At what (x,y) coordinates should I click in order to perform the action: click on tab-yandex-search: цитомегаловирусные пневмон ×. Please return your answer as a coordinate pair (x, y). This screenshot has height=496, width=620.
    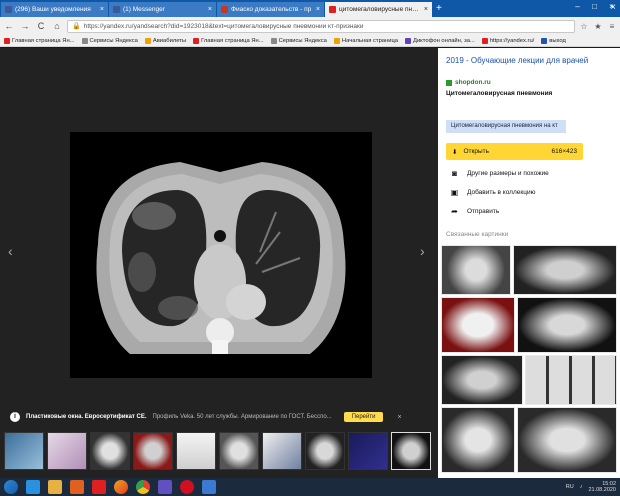
    Looking at the image, I should click on (378, 9).